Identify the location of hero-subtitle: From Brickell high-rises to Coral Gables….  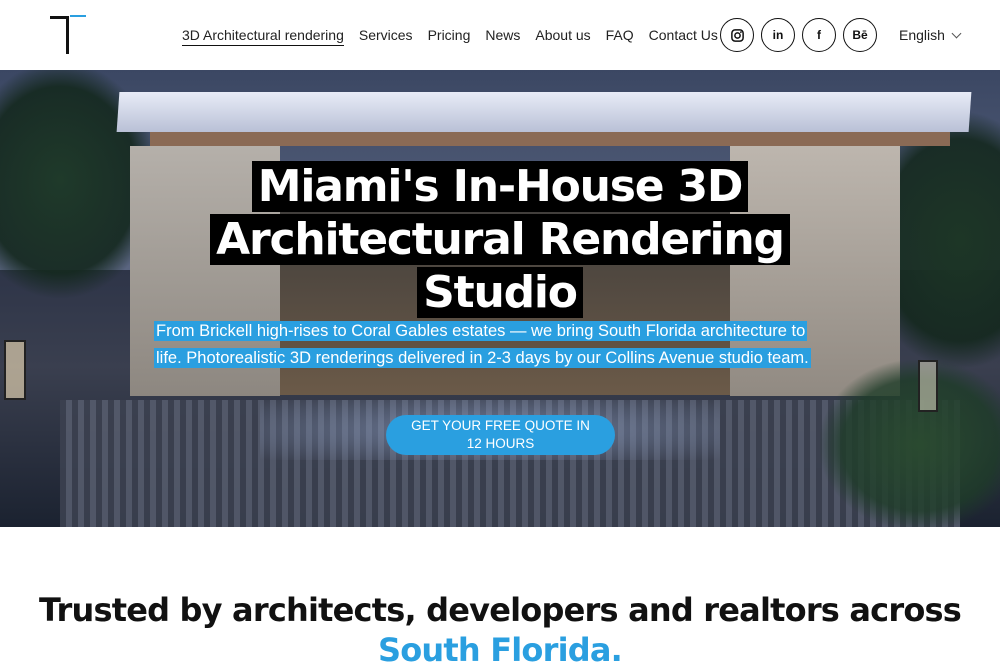
(484, 345).